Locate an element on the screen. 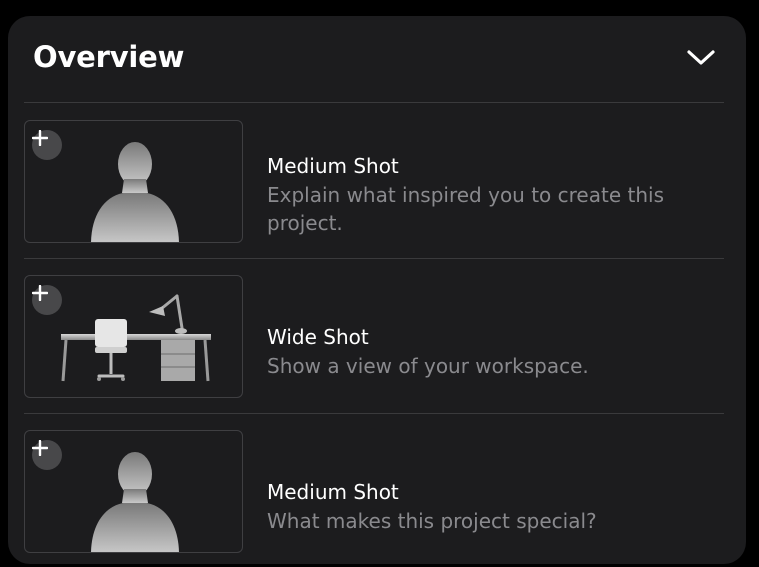 The image size is (759, 567). shot-title: Wide Shot is located at coordinates (318, 337).